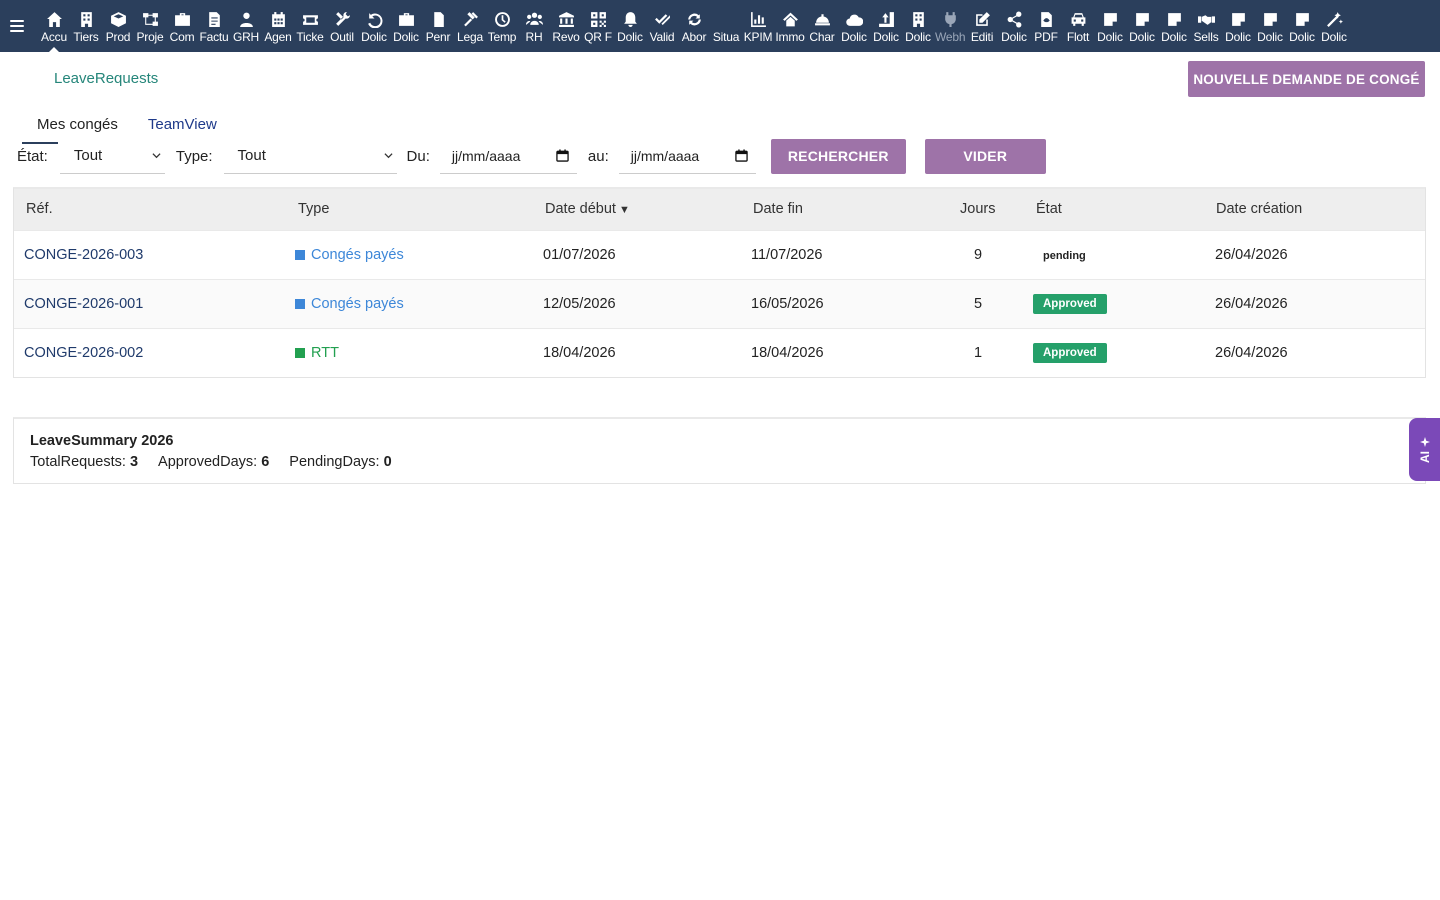  What do you see at coordinates (310, 19) in the screenshot?
I see `ticket-icon` at bounding box center [310, 19].